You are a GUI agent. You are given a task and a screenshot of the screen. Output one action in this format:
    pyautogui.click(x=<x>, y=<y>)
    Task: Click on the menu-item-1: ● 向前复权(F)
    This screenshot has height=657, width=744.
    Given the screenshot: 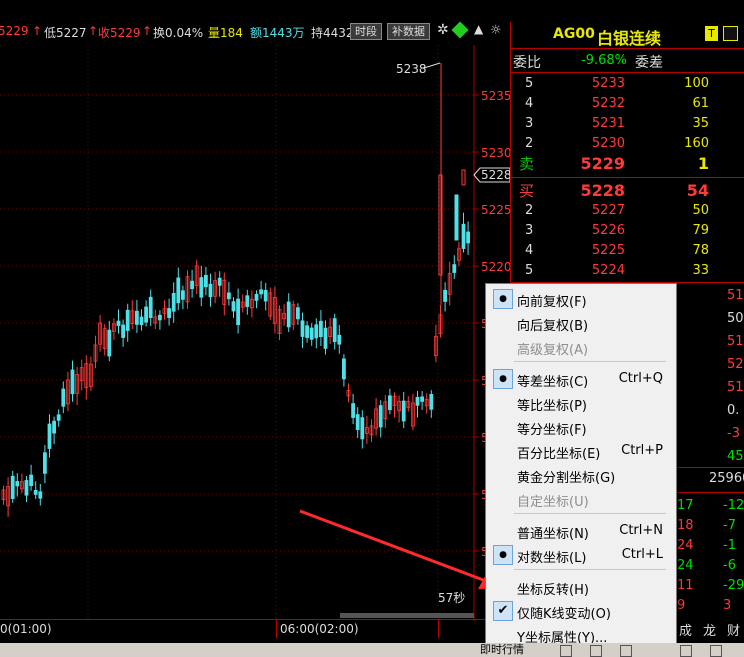 What is the action you would take?
    pyautogui.click(x=581, y=299)
    